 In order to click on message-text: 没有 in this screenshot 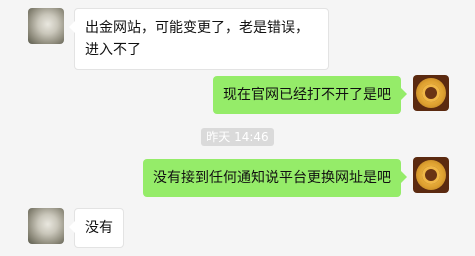, I will do `click(99, 228)`.